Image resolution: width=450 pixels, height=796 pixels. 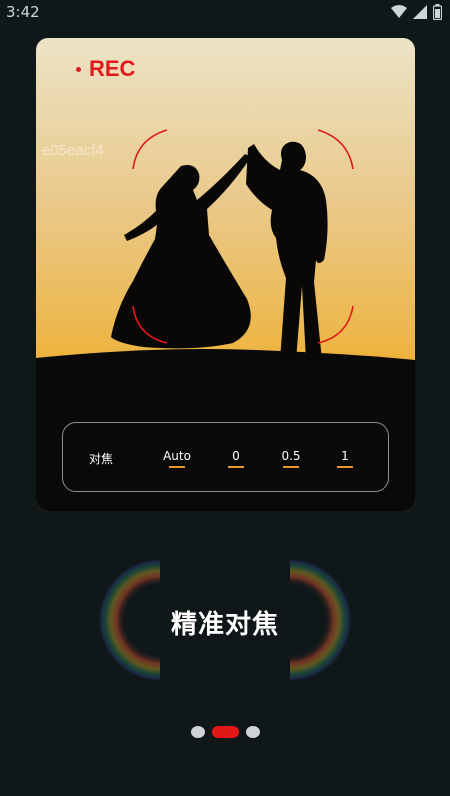 I want to click on focus-option-label: 0.5, so click(x=291, y=456).